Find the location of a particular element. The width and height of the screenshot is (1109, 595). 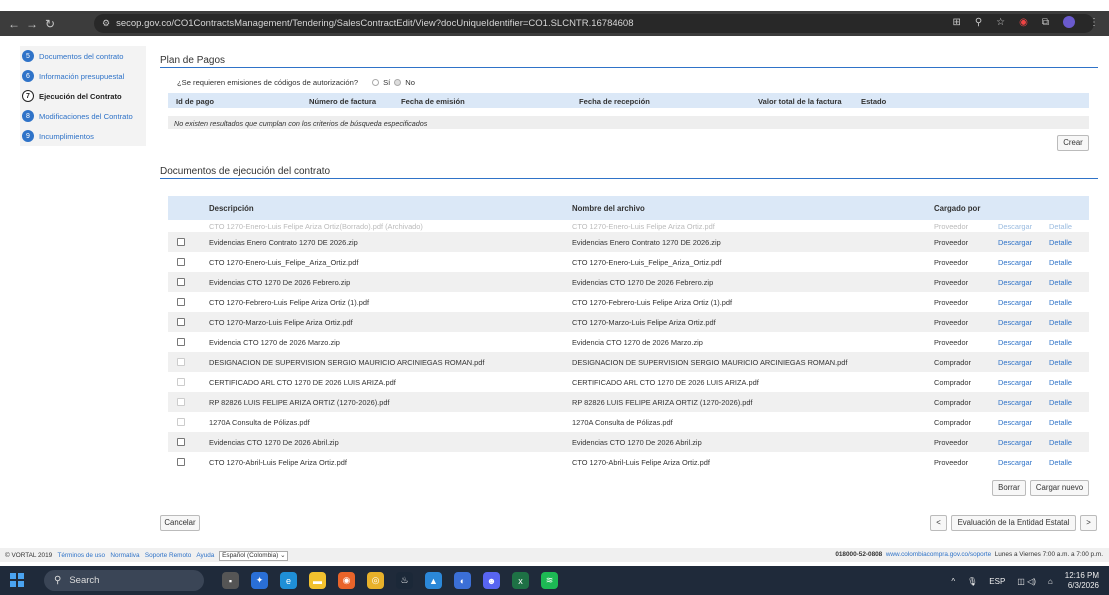

taskbar-apps: ▪ ✦ e ▬ ◉ ◎ ♨ ▲ ◐ ☻ x ≋ is located at coordinates (390, 580).